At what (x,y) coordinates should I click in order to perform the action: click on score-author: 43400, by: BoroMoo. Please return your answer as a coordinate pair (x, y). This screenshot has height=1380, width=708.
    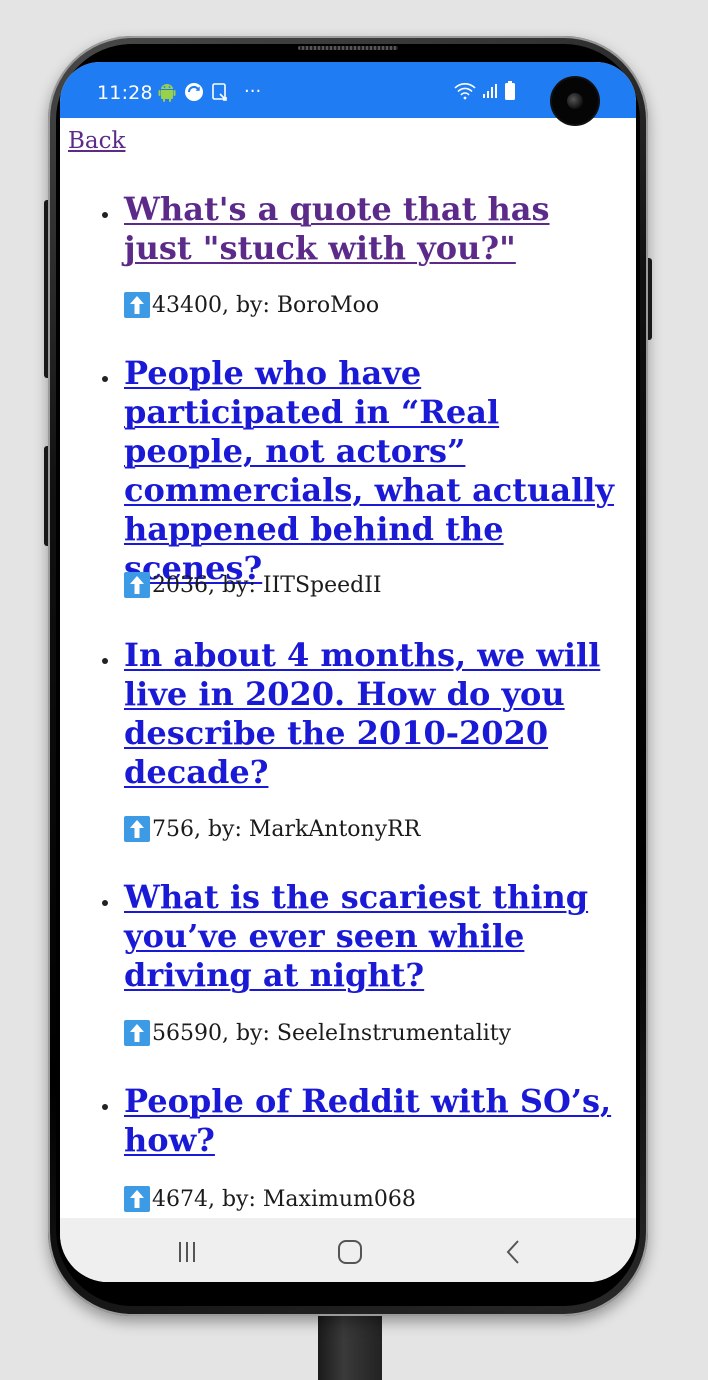
    Looking at the image, I should click on (266, 305).